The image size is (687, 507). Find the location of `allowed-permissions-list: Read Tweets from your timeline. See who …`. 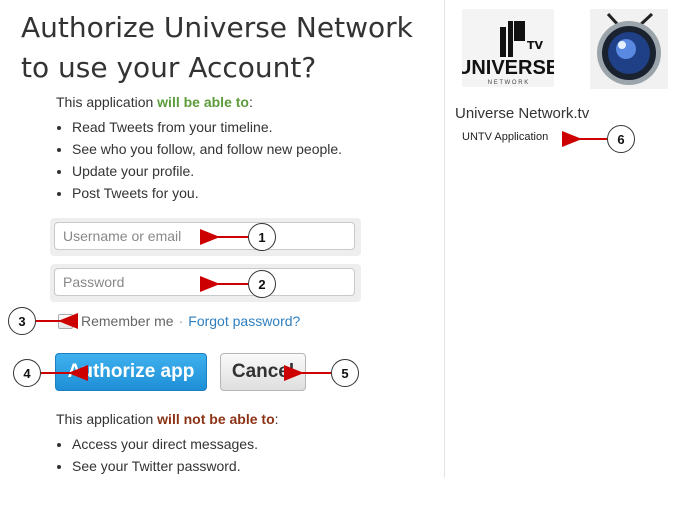

allowed-permissions-list: Read Tweets from your timeline. See who … is located at coordinates (199, 160).